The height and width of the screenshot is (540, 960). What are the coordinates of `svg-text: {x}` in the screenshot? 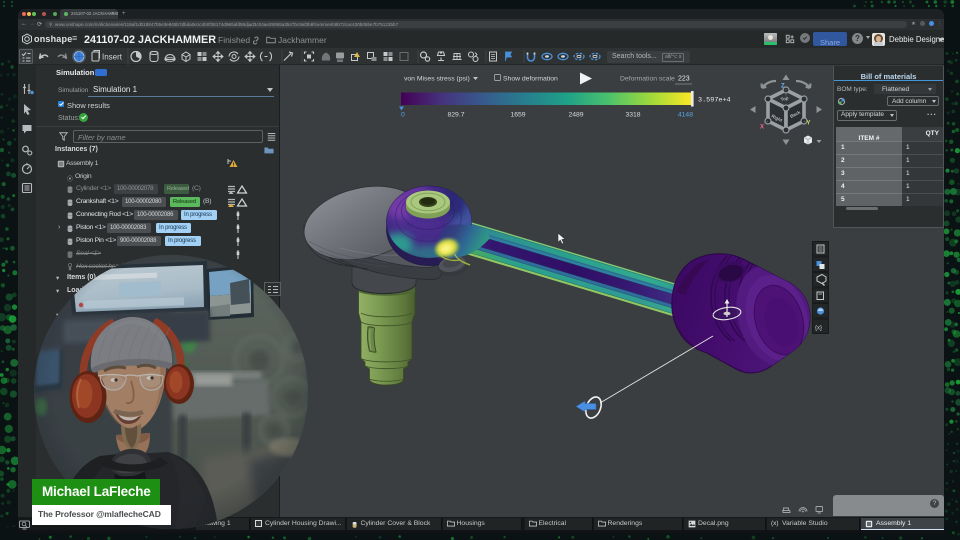 It's located at (818, 329).